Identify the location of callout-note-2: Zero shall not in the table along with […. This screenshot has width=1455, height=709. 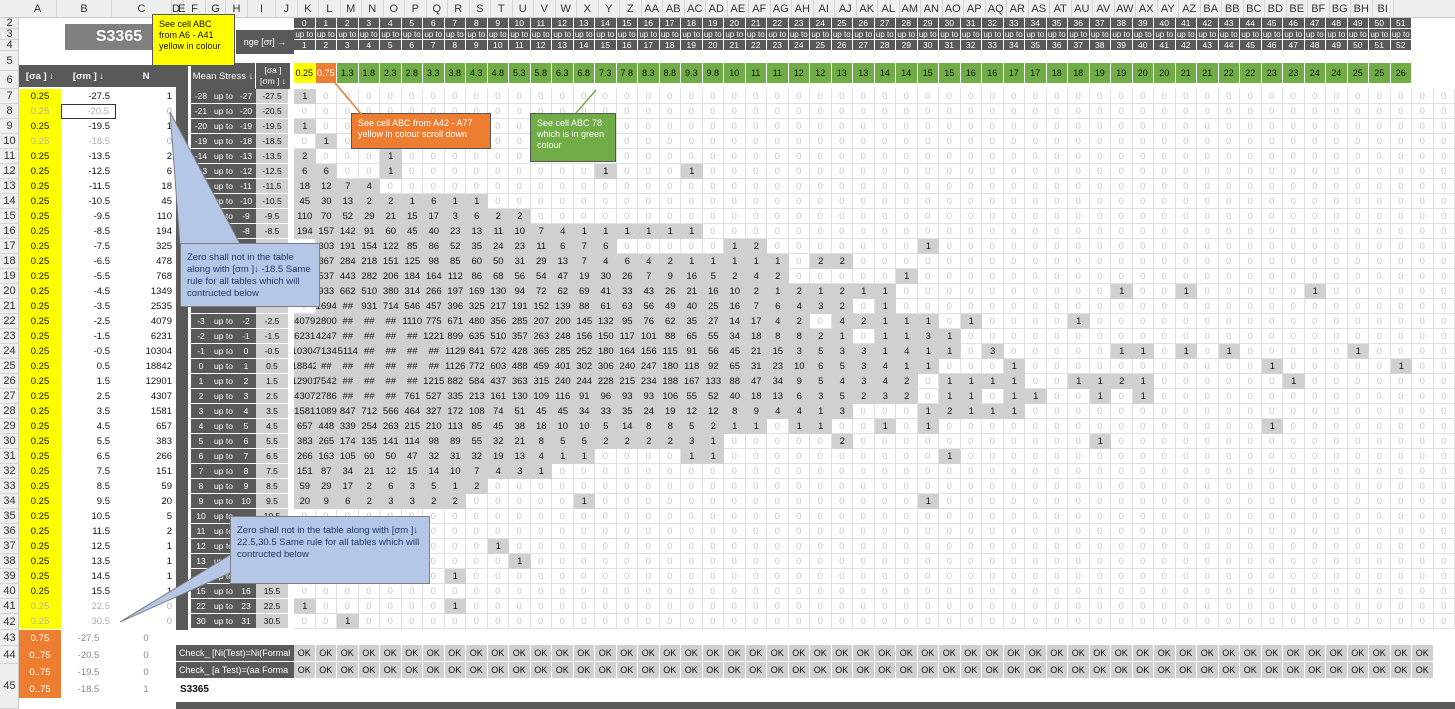
(330, 550).